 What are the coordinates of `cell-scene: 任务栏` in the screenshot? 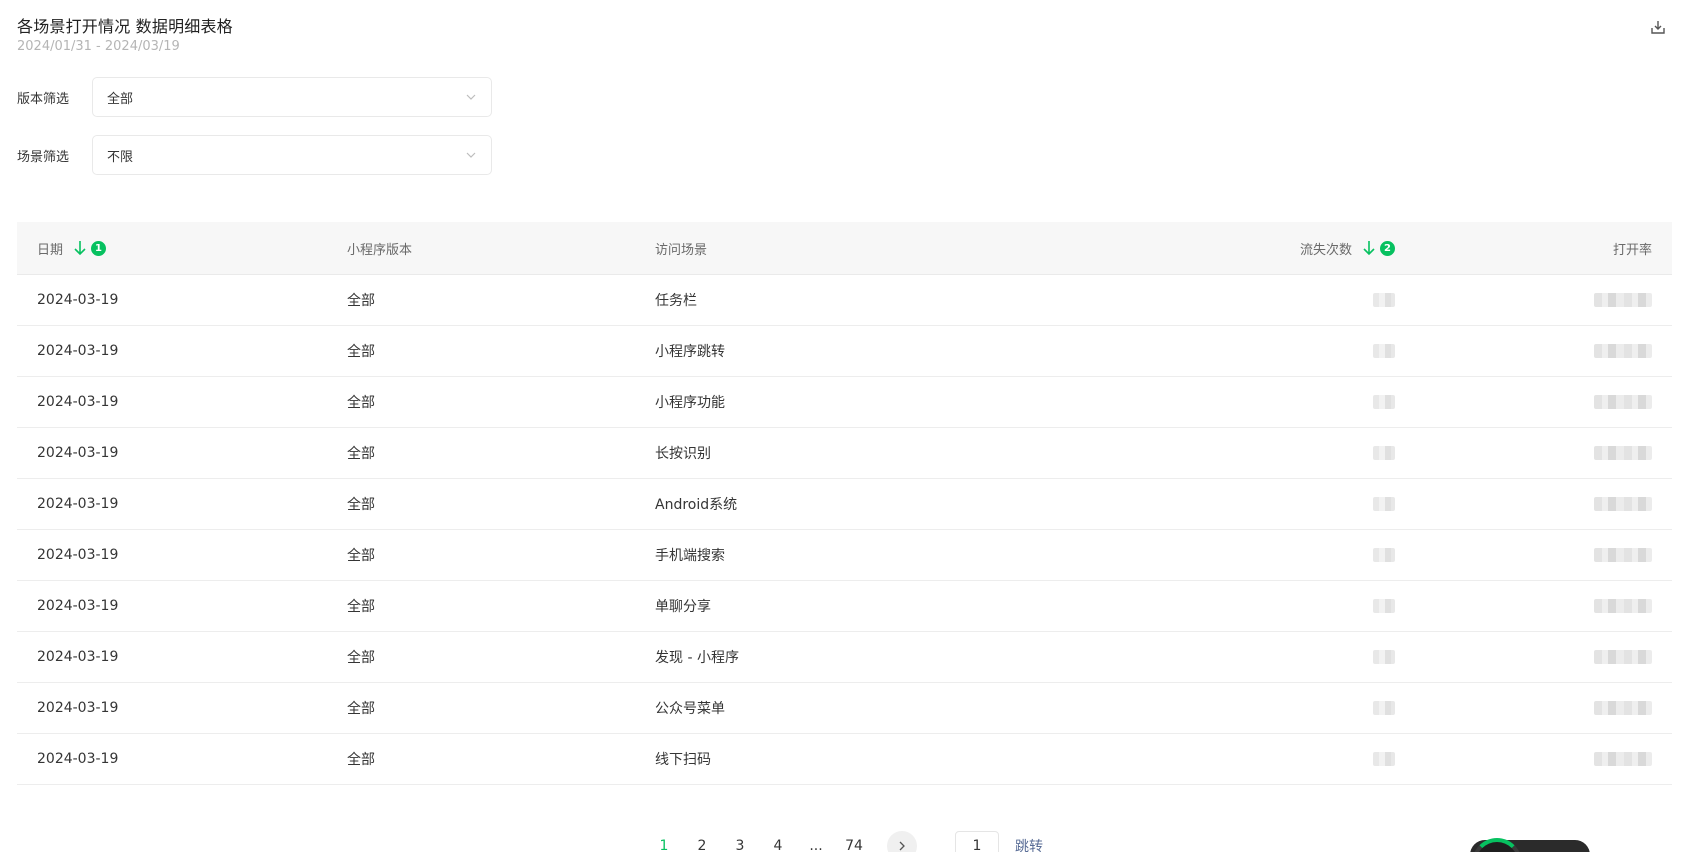 It's located at (676, 301).